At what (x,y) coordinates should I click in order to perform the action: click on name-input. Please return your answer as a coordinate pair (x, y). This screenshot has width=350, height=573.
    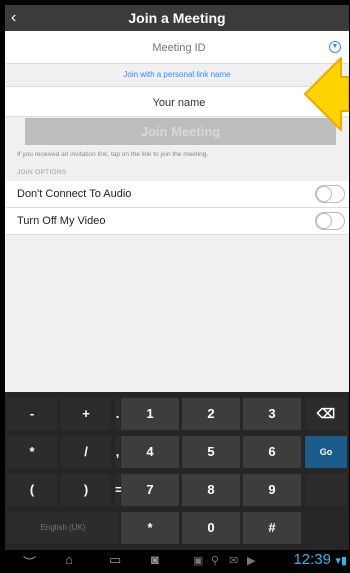
    Looking at the image, I should click on (177, 102).